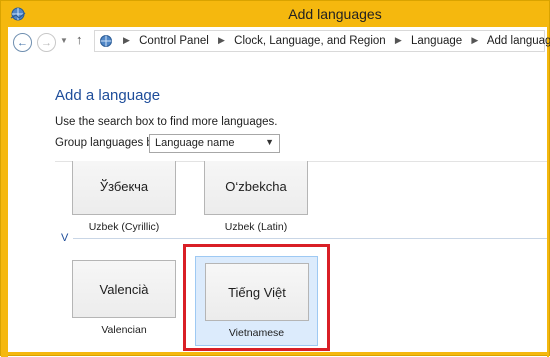 This screenshot has height=357, width=550. What do you see at coordinates (174, 41) in the screenshot?
I see `breadcrumb-control-panel: Control Panel` at bounding box center [174, 41].